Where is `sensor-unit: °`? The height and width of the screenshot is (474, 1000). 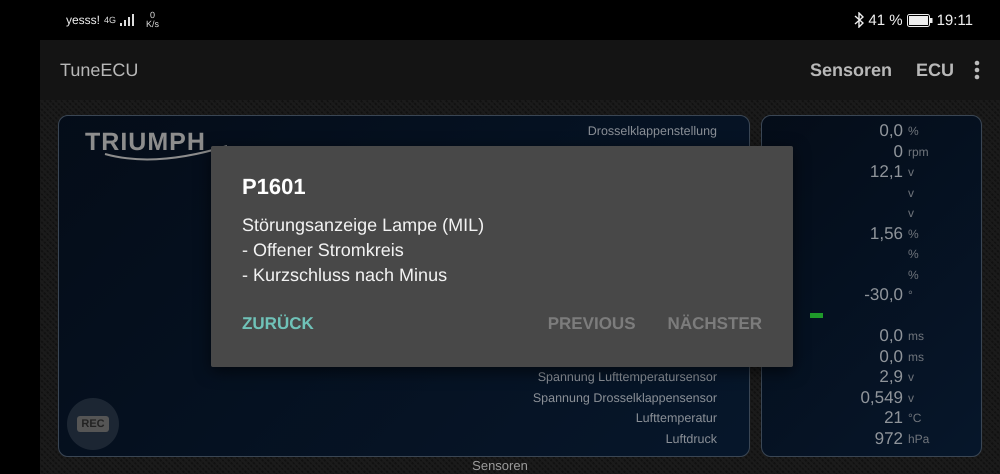
sensor-unit: ° is located at coordinates (910, 295).